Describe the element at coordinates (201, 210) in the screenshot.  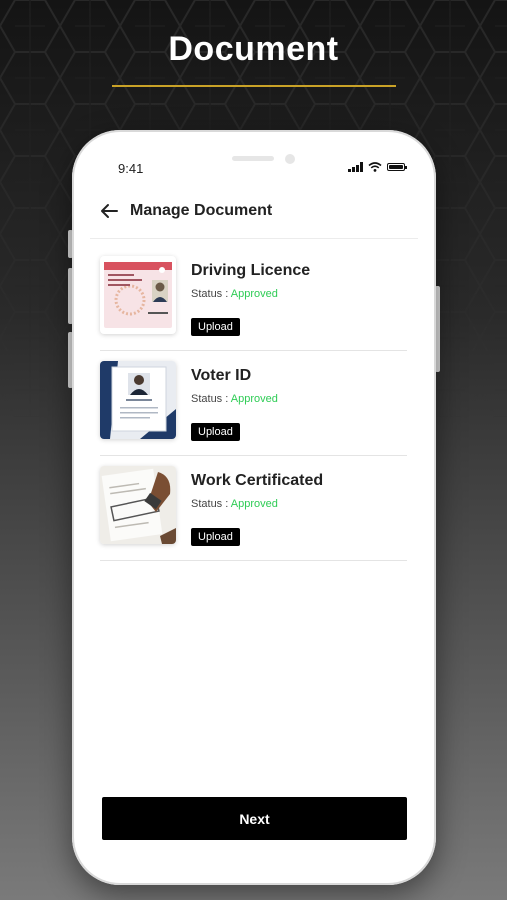
I see `page-title: Manage Document` at that location.